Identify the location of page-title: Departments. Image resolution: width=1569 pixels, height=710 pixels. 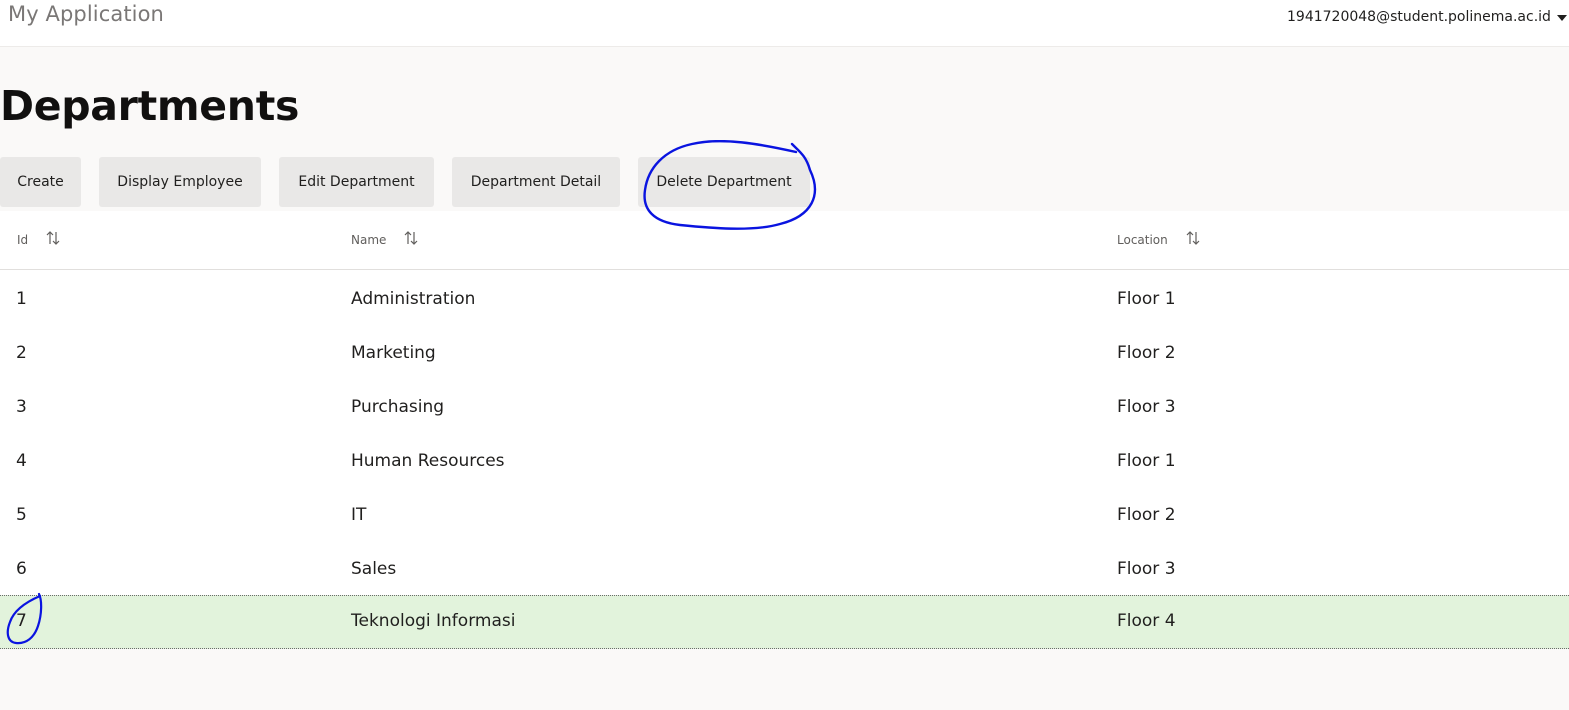
(150, 106).